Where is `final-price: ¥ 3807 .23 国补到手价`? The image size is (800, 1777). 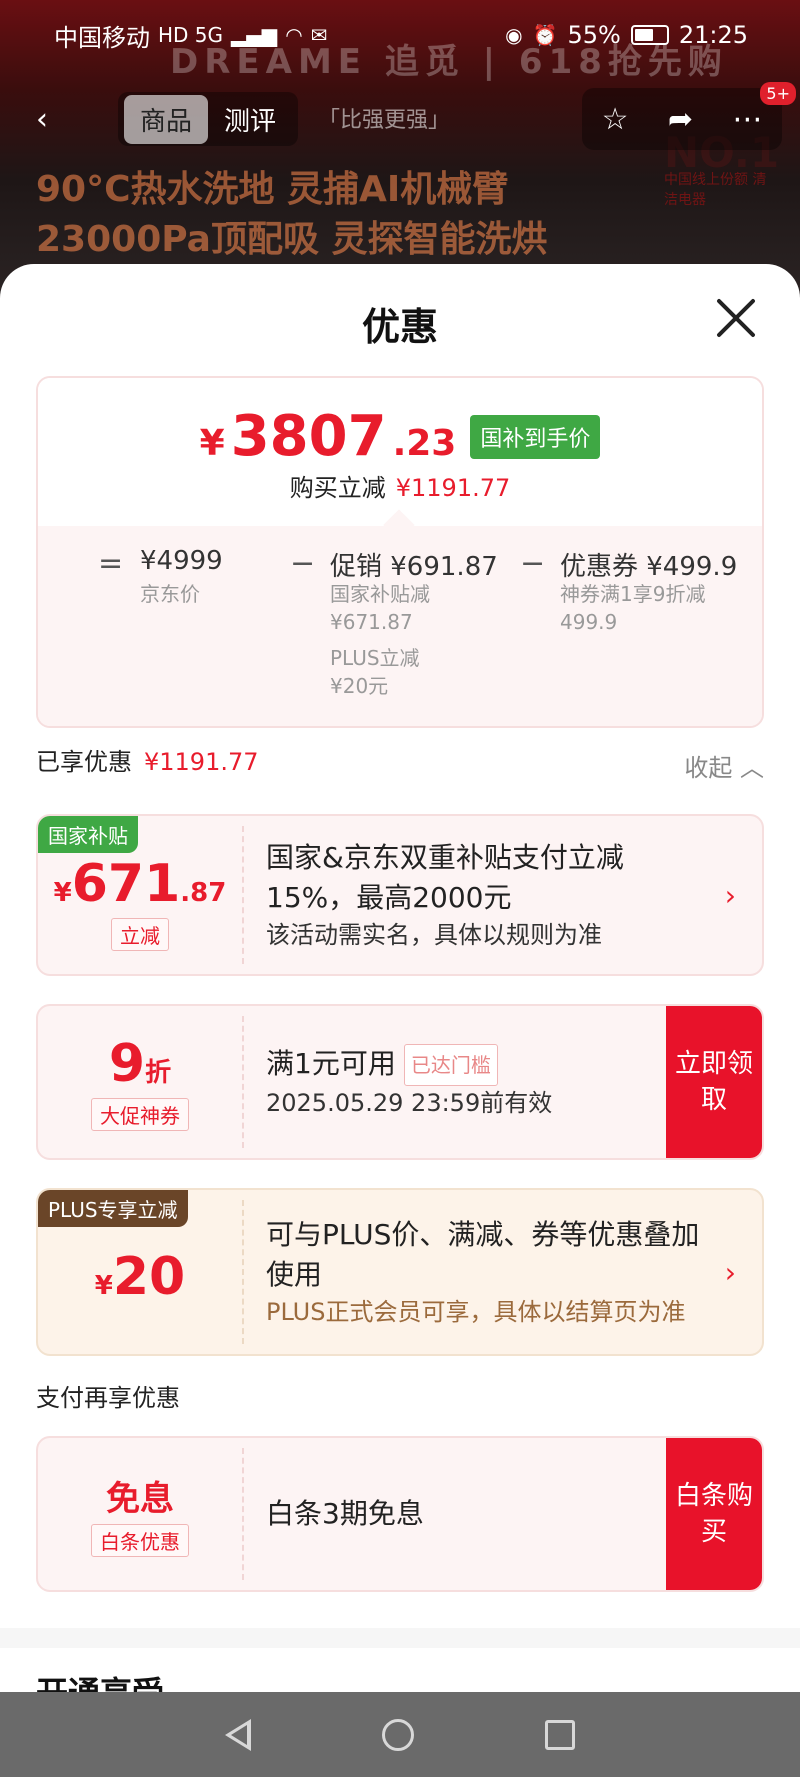
final-price: ¥ 3807 .23 国补到手价 is located at coordinates (400, 436).